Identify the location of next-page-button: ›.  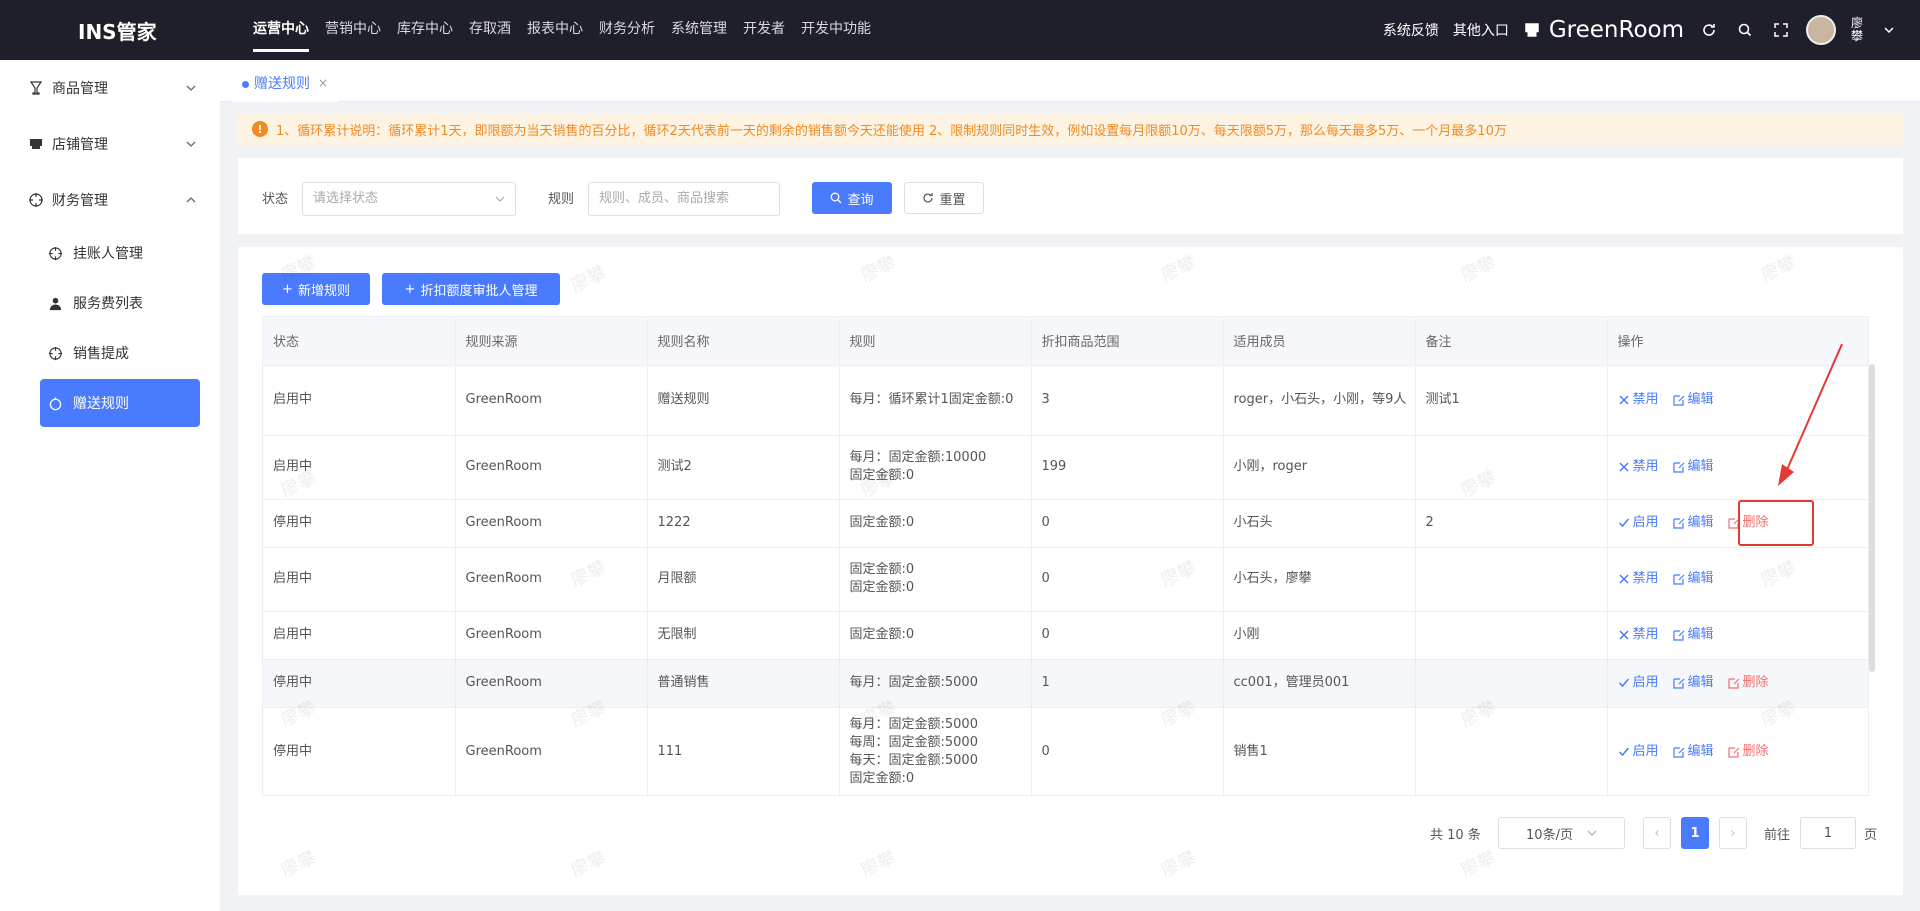
(1733, 833).